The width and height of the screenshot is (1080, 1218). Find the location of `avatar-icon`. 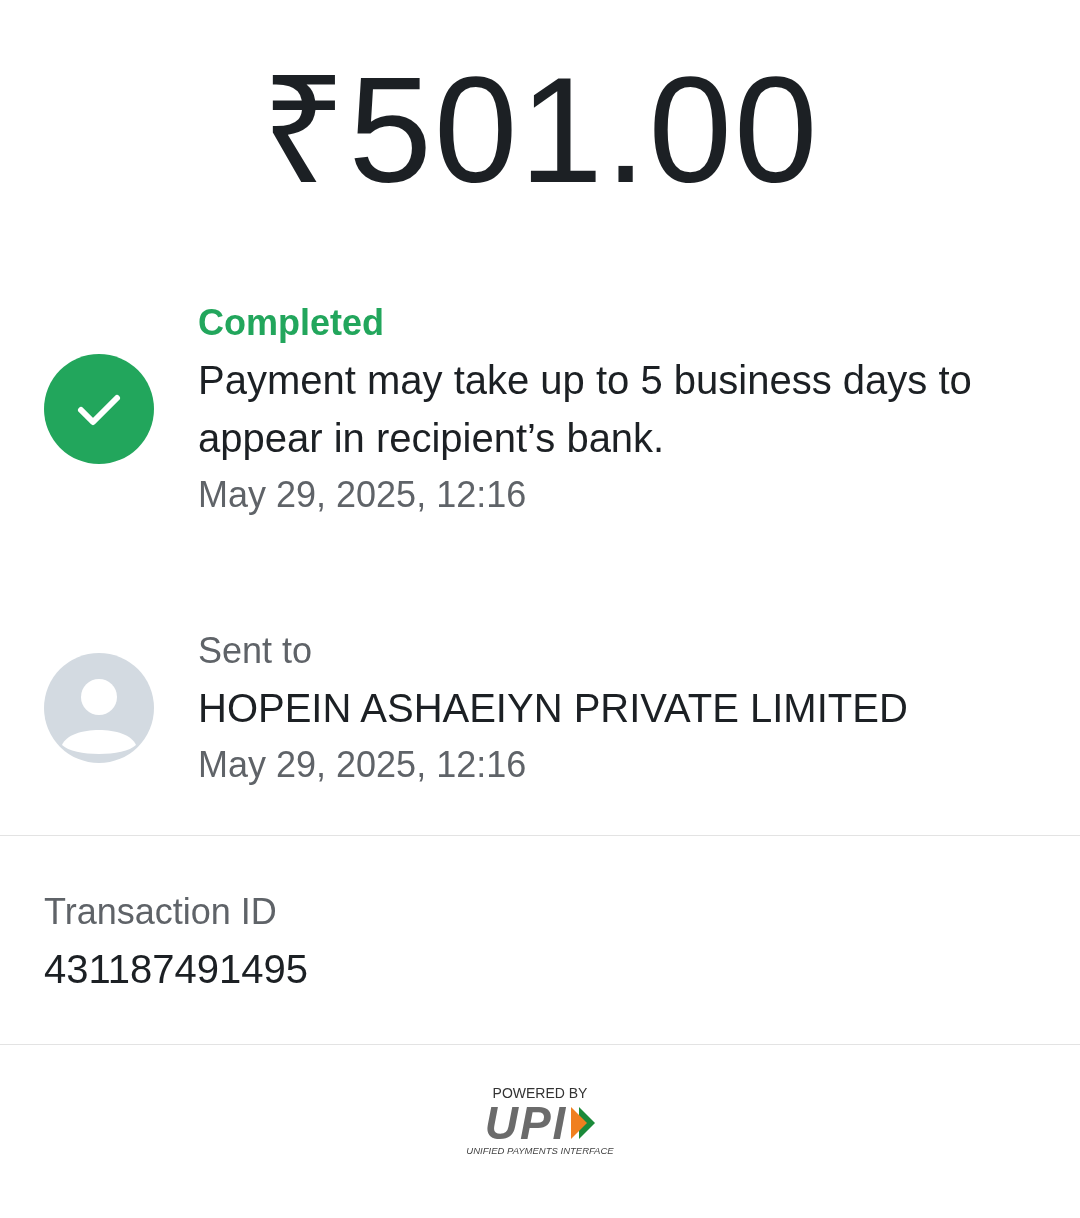

avatar-icon is located at coordinates (99, 708).